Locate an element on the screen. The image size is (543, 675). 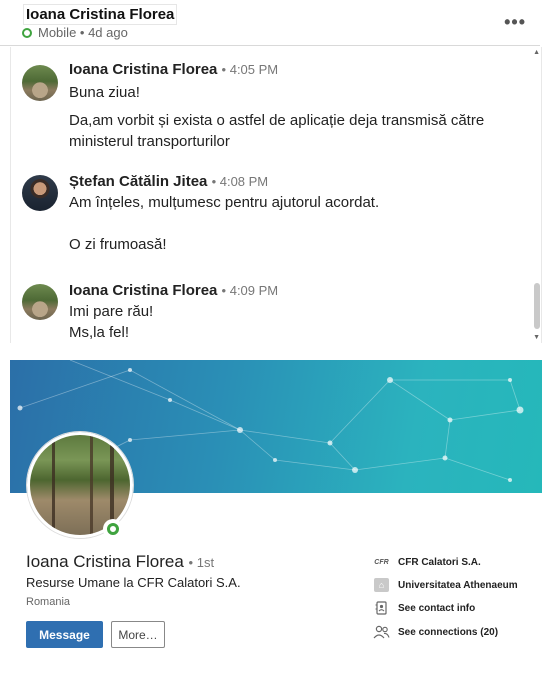
scroll-up-icon: ▲ is located at coordinates (536, 52).